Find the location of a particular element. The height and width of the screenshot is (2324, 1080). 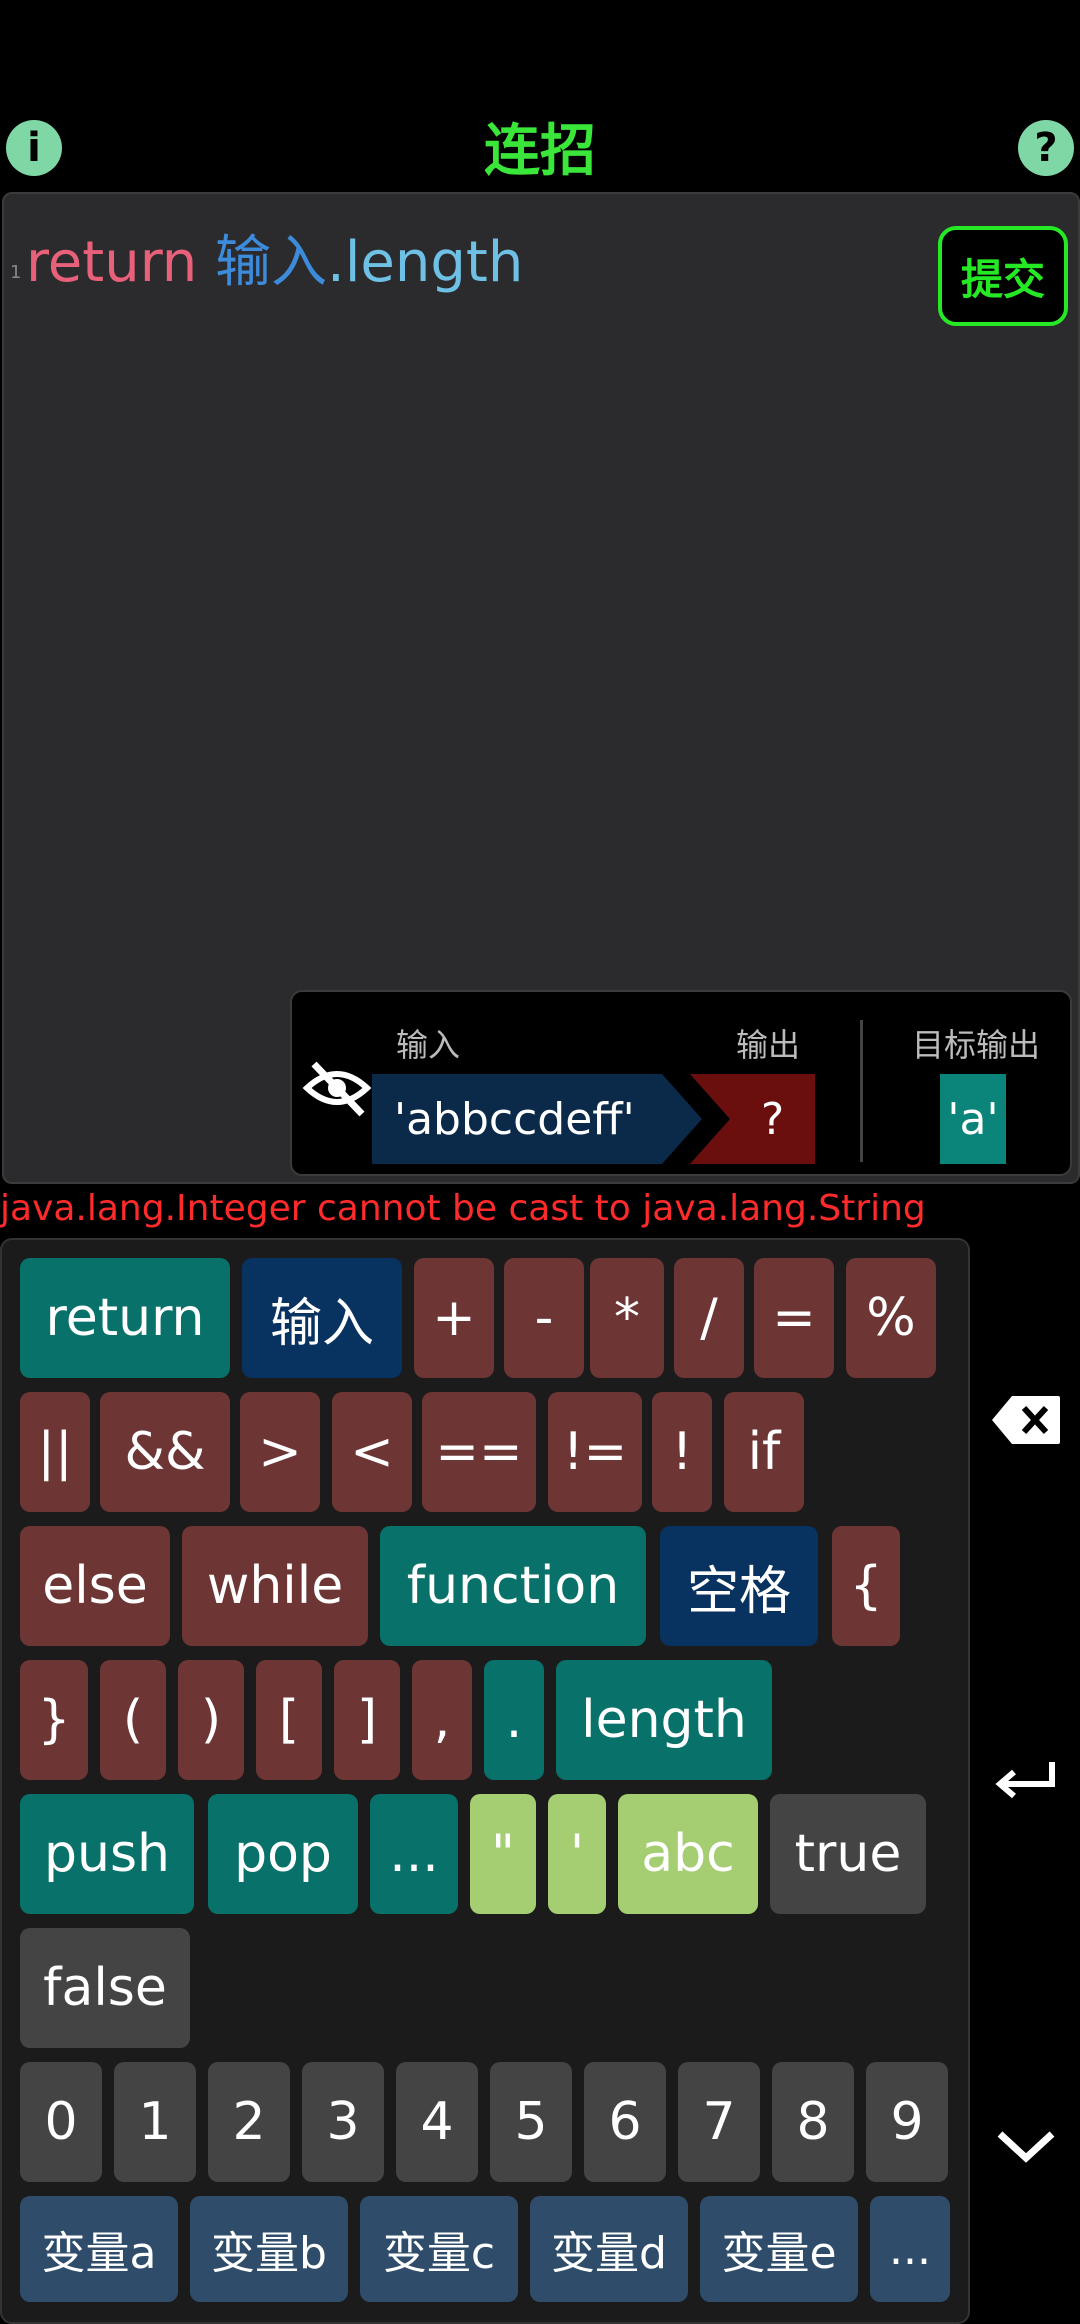

key-plus: + is located at coordinates (454, 1318).